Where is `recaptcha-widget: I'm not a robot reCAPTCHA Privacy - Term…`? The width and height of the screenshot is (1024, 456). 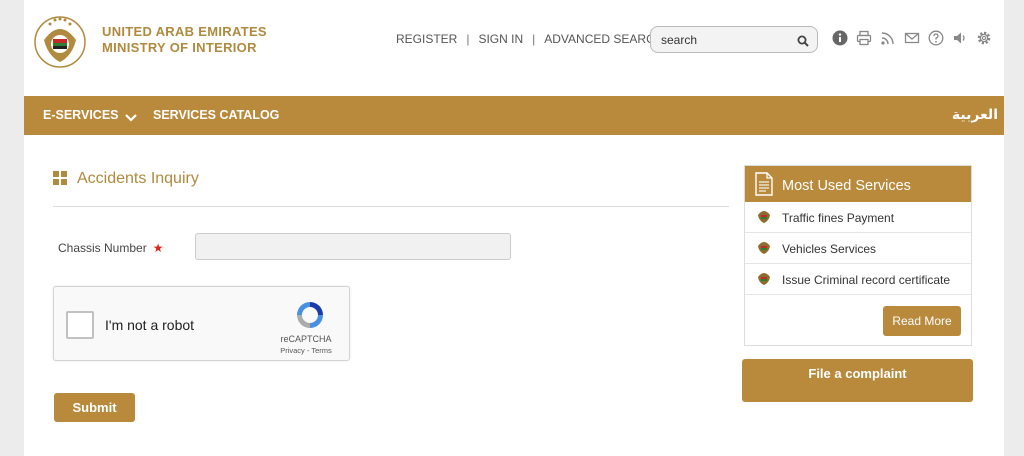 recaptcha-widget: I'm not a robot reCAPTCHA Privacy - Term… is located at coordinates (201, 323).